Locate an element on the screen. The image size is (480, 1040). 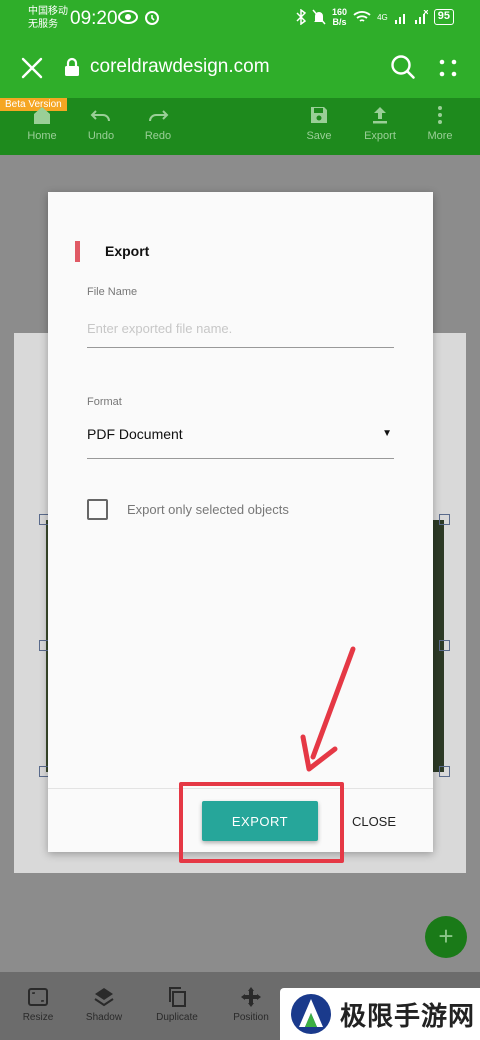
watermark: 极限手游网 is located at coordinates (380, 1014).